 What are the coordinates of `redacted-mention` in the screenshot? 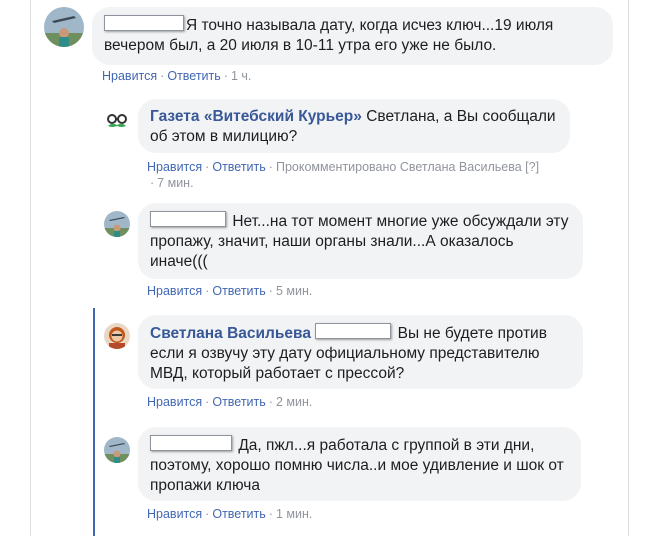 It's located at (353, 331).